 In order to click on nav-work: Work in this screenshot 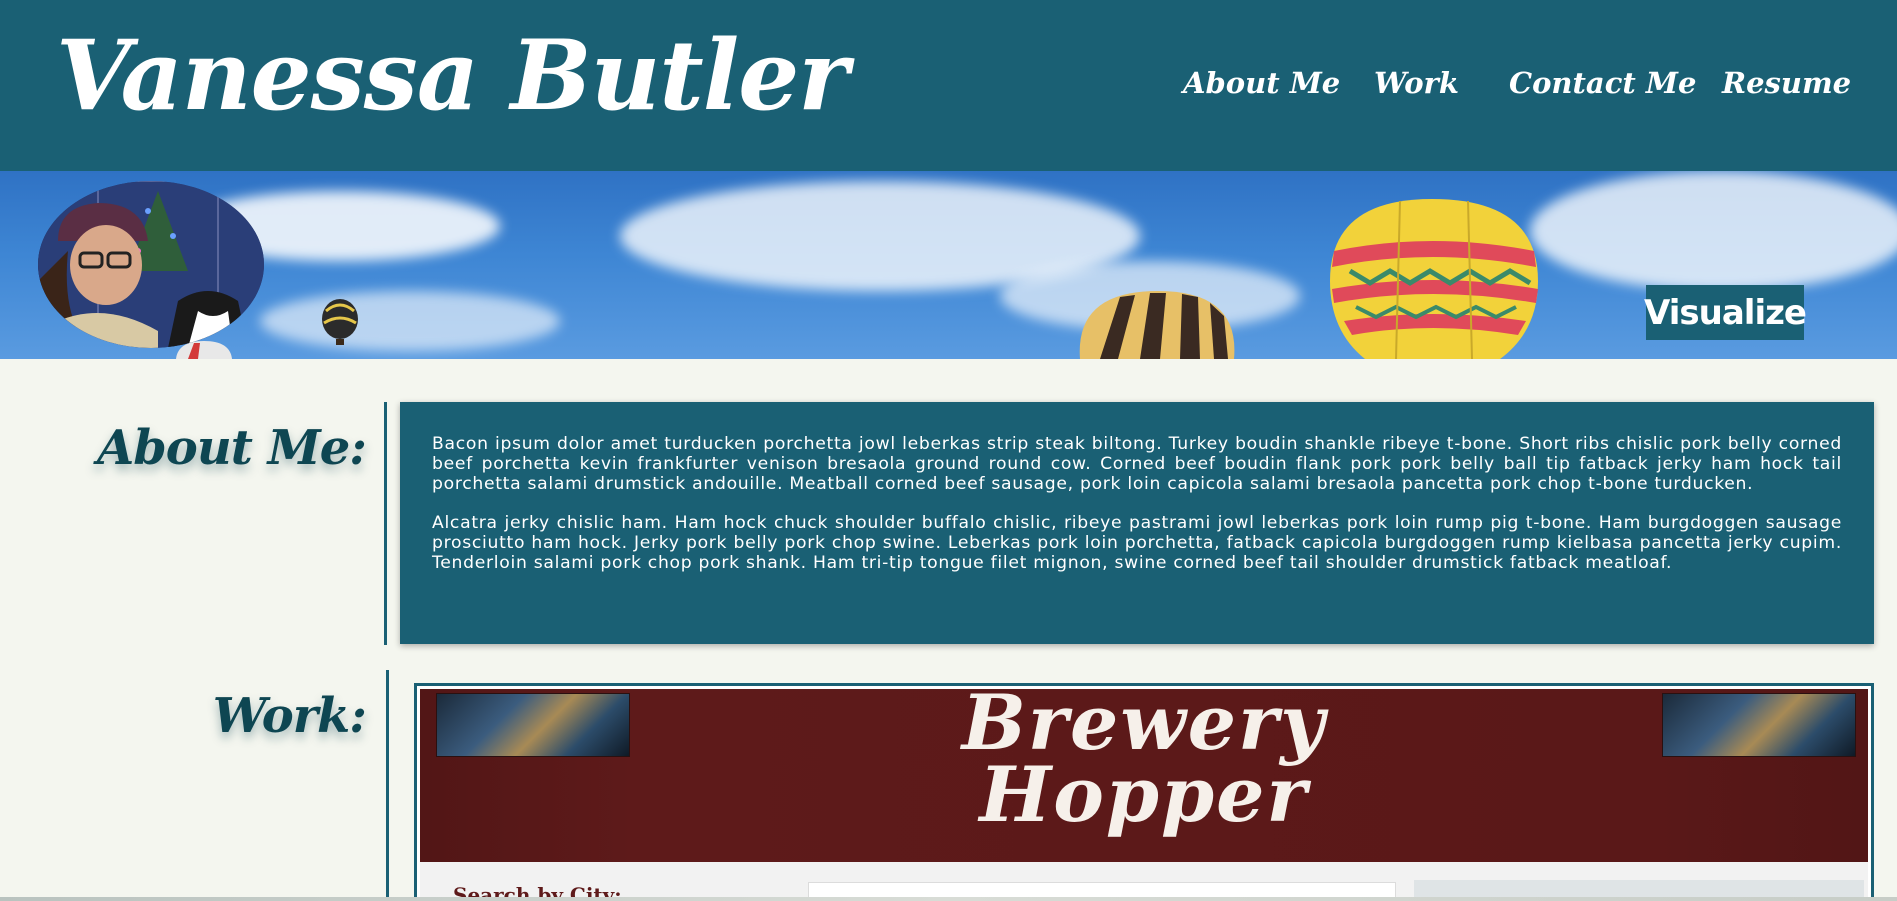, I will do `click(1416, 83)`.